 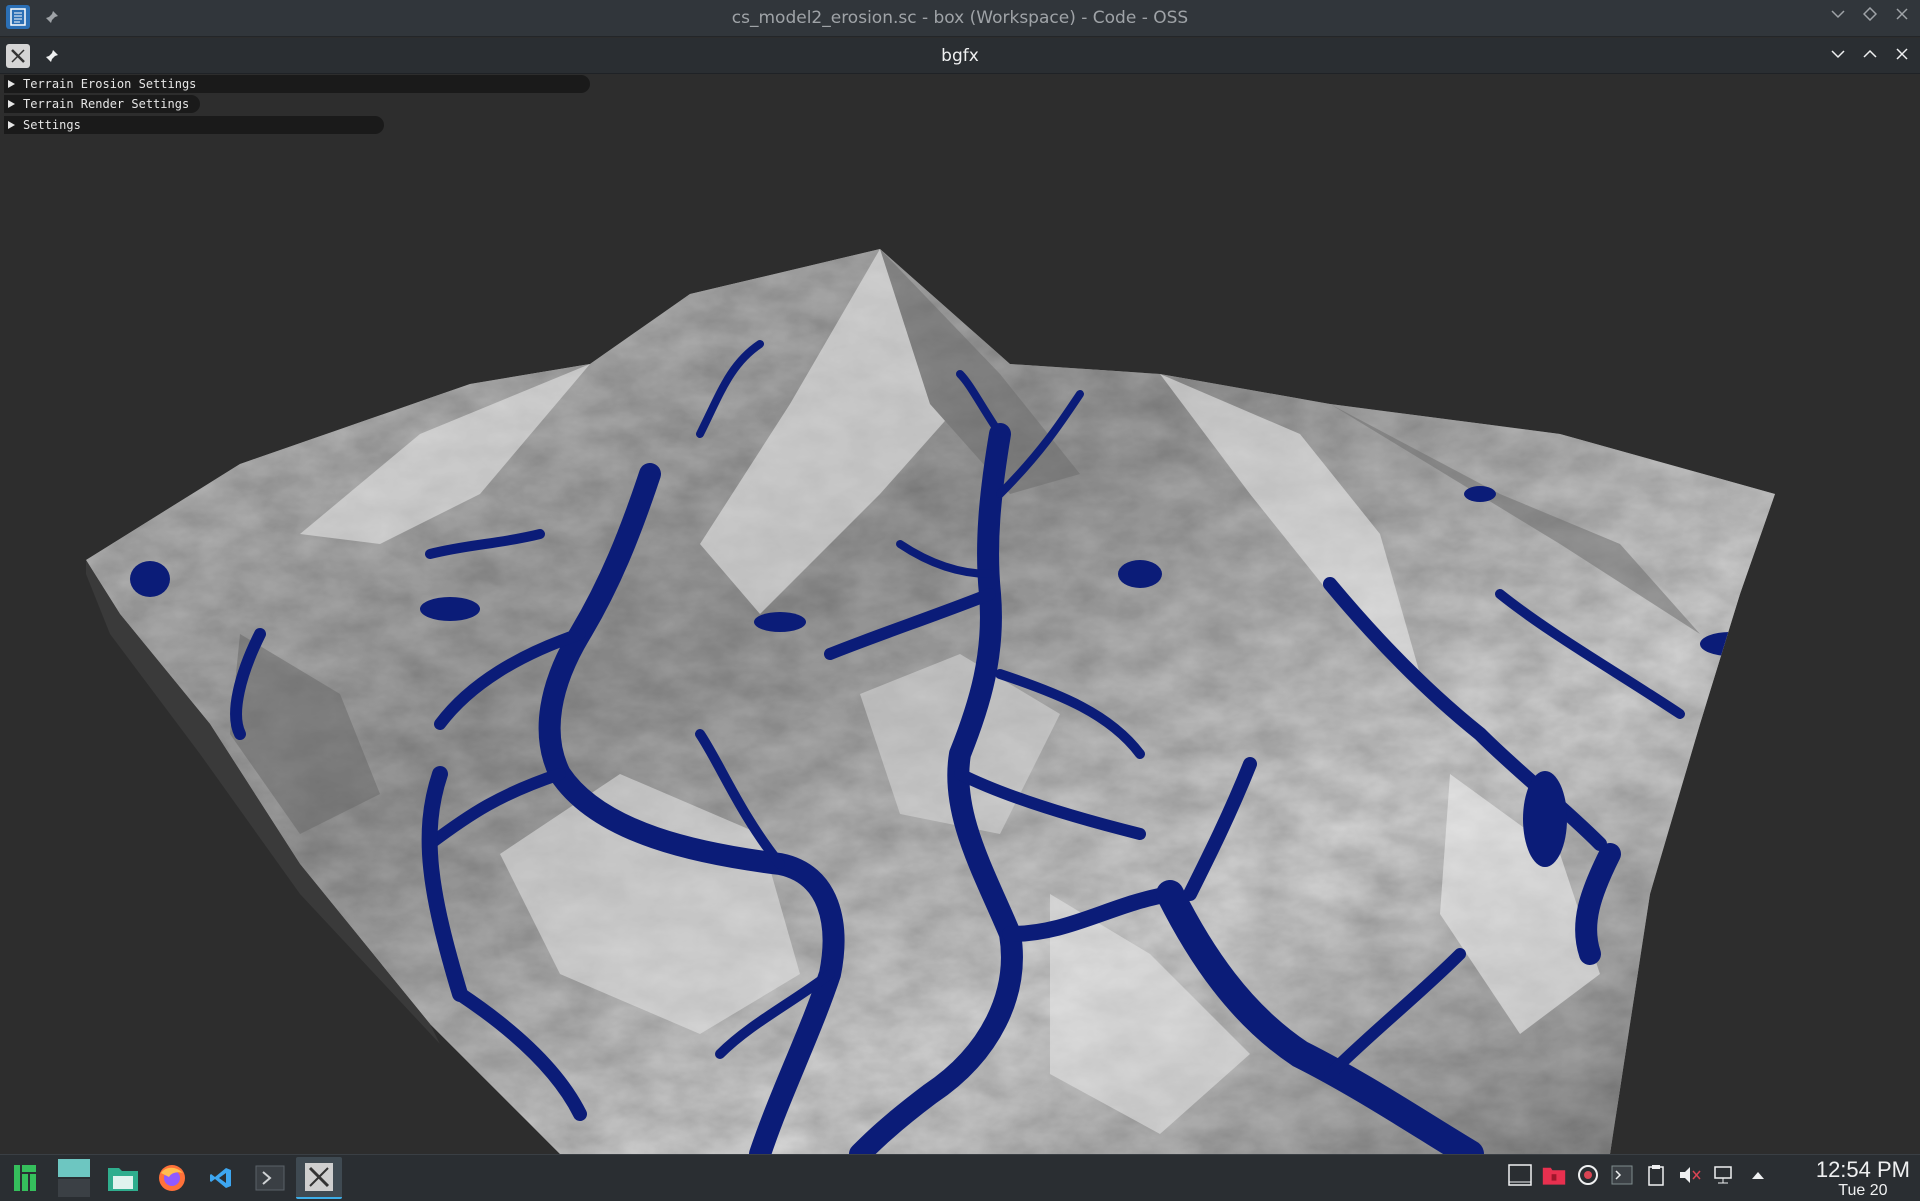 What do you see at coordinates (1724, 1175) in the screenshot?
I see `network-icon` at bounding box center [1724, 1175].